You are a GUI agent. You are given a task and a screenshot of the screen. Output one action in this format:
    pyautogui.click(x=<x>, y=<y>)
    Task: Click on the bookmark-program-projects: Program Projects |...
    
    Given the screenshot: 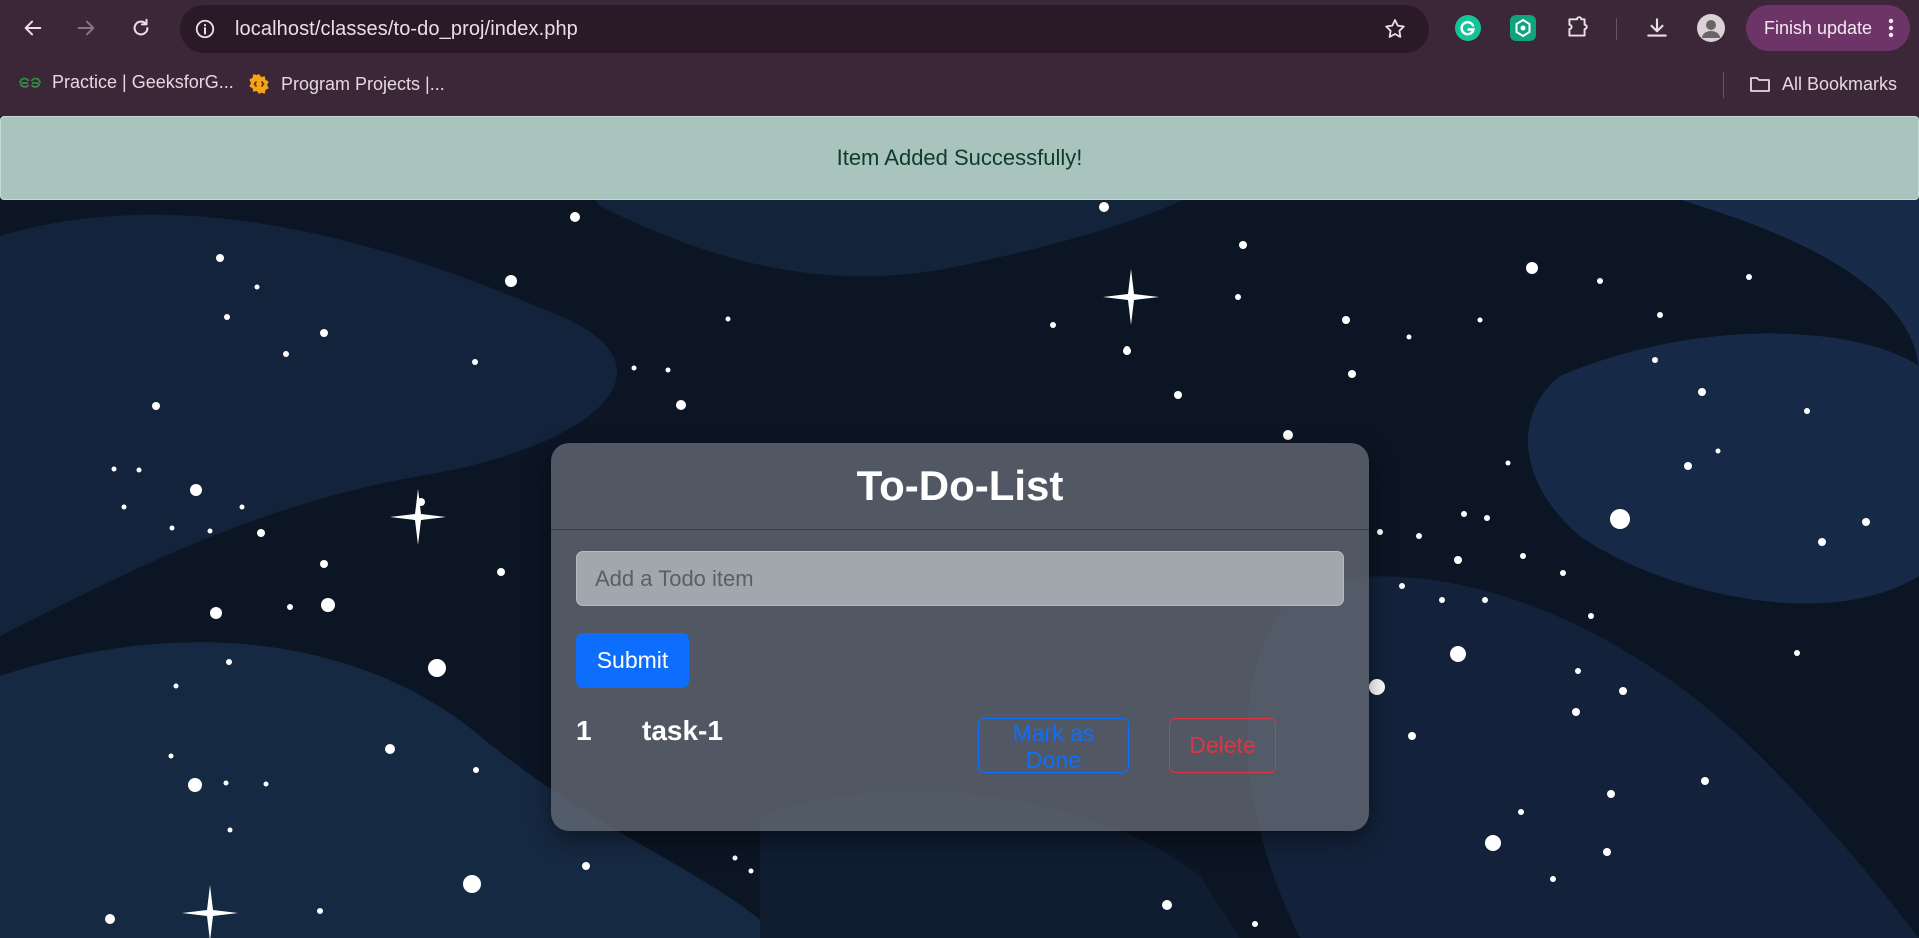 What is the action you would take?
    pyautogui.click(x=346, y=84)
    